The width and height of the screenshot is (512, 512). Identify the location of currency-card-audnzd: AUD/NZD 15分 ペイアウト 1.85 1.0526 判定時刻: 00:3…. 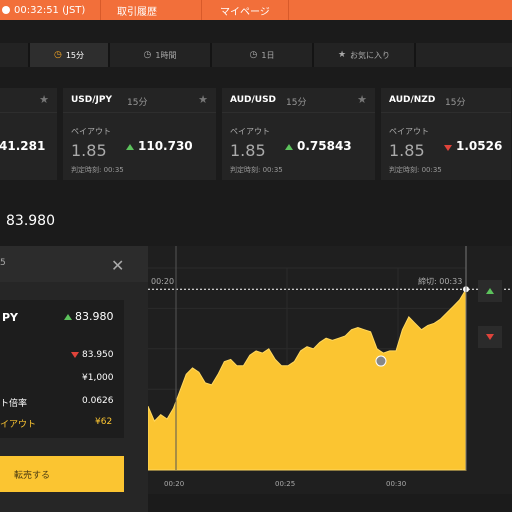
(446, 134).